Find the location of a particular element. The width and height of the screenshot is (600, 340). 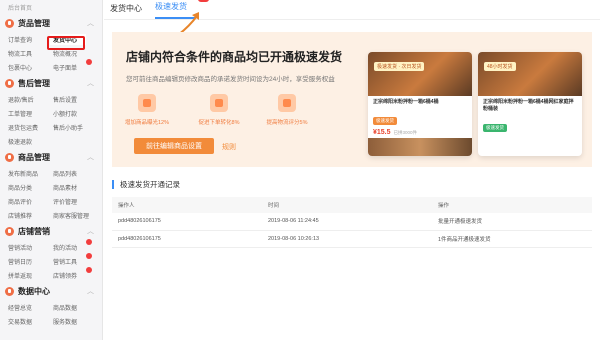

sidebar-item-shop-recommend: 店铺推荐 is located at coordinates (30, 215).